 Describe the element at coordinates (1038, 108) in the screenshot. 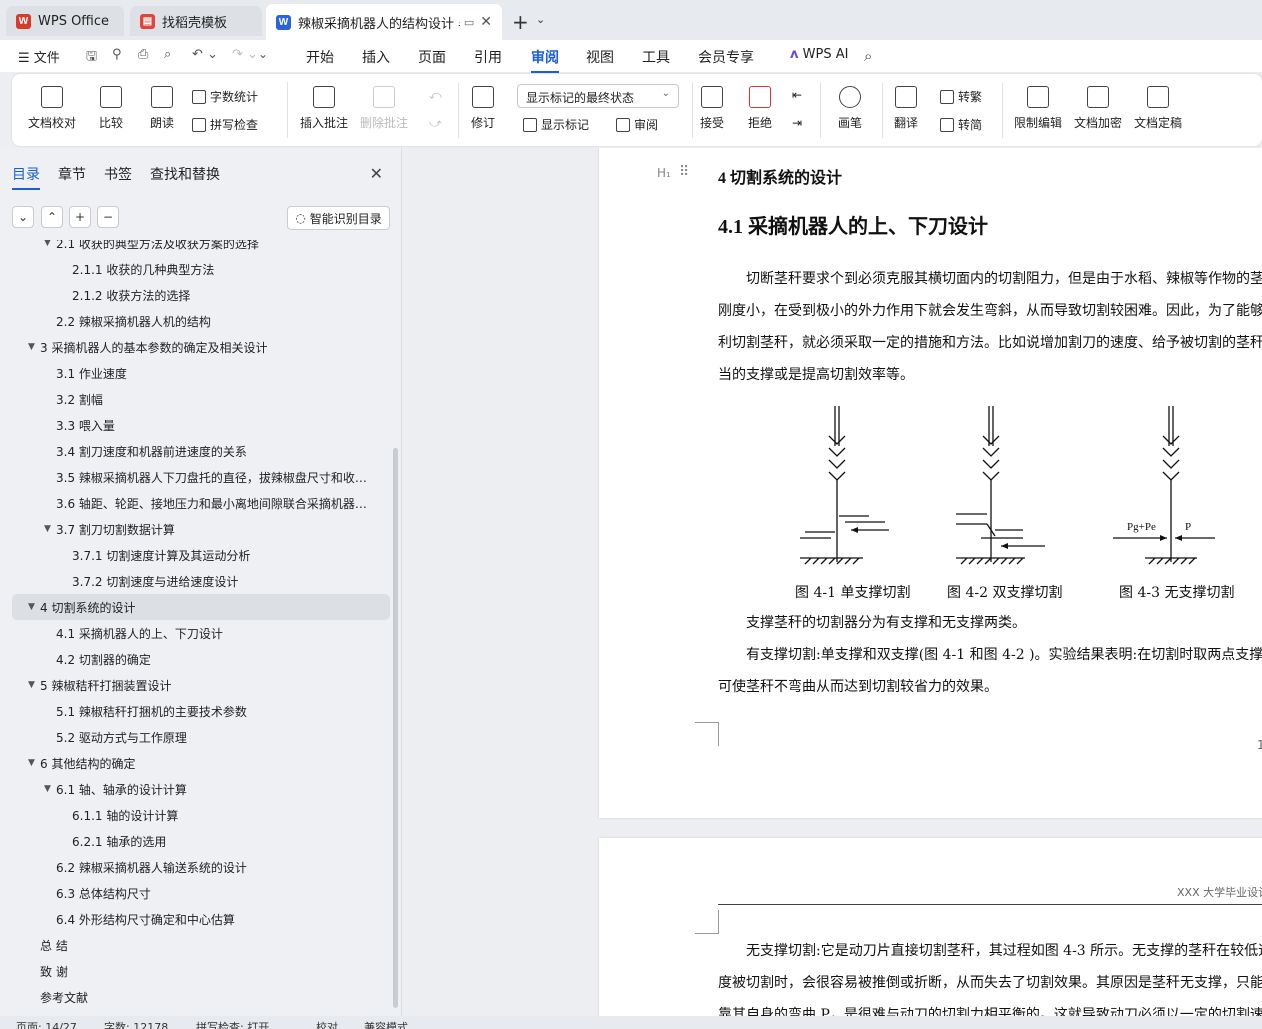

I see `restrict-edit-button: 限制编辑` at that location.